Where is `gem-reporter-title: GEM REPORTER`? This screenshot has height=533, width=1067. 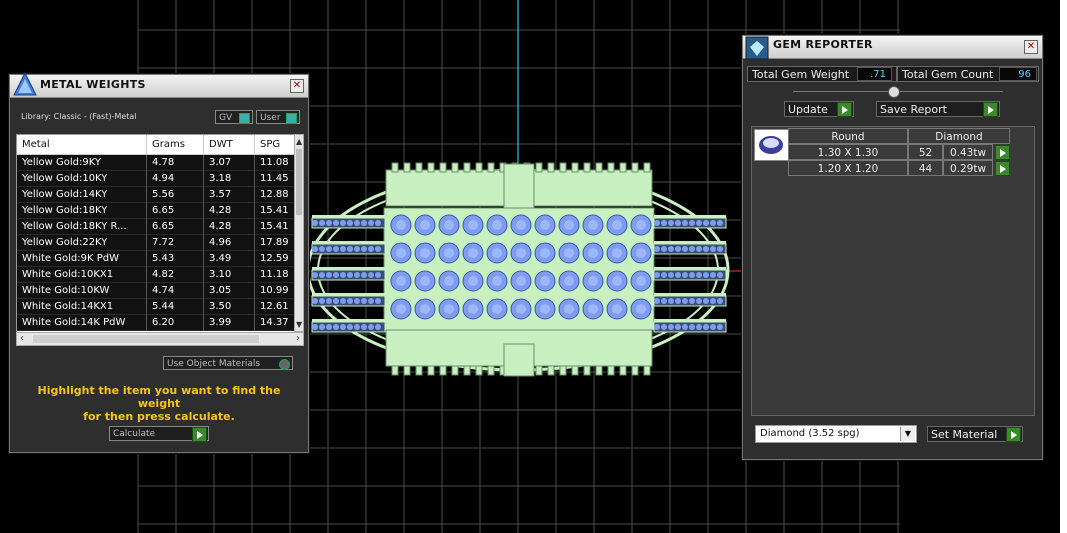 gem-reporter-title: GEM REPORTER is located at coordinates (823, 44).